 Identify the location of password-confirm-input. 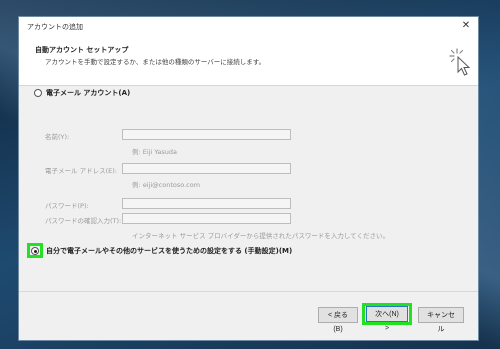
(206, 218).